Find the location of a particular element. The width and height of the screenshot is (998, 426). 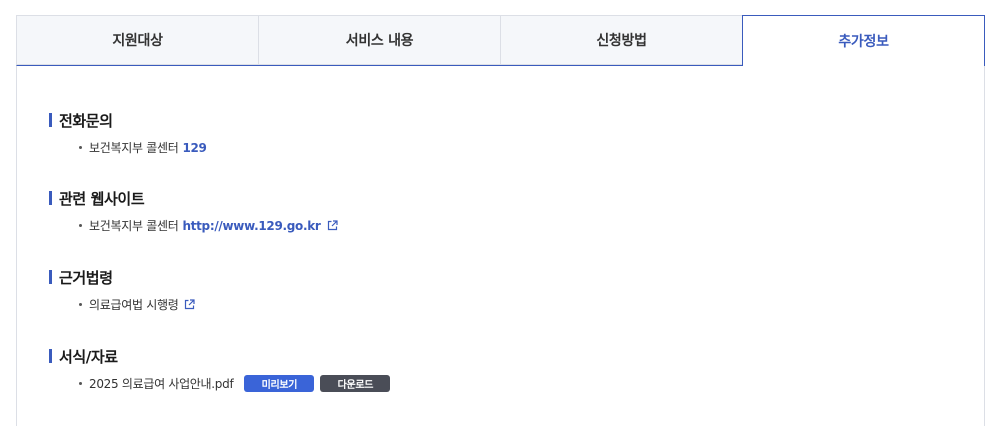

section-title-website: 관련 웹사이트 is located at coordinates (97, 198).